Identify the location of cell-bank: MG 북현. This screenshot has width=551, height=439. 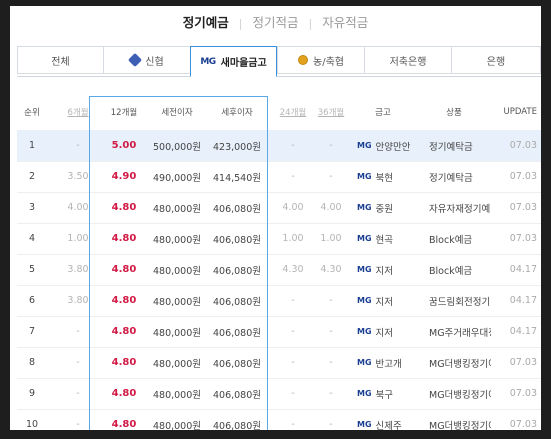
(388, 176).